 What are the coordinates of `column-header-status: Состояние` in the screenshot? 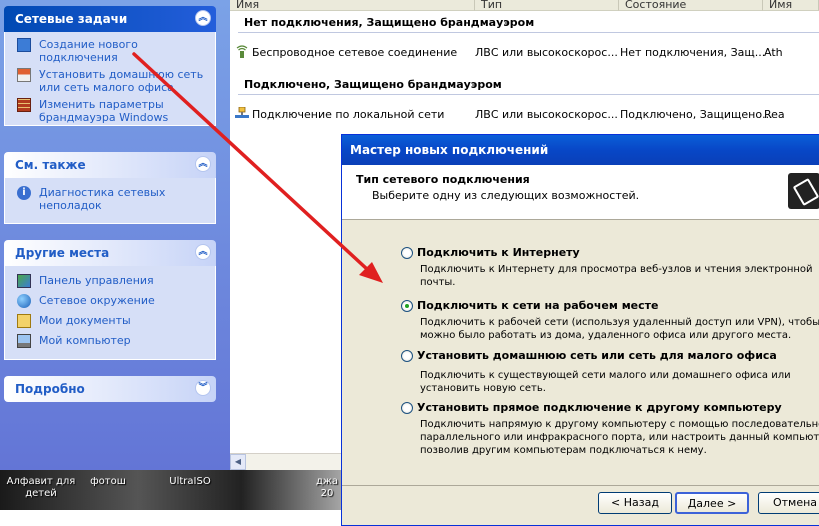 It's located at (691, 5).